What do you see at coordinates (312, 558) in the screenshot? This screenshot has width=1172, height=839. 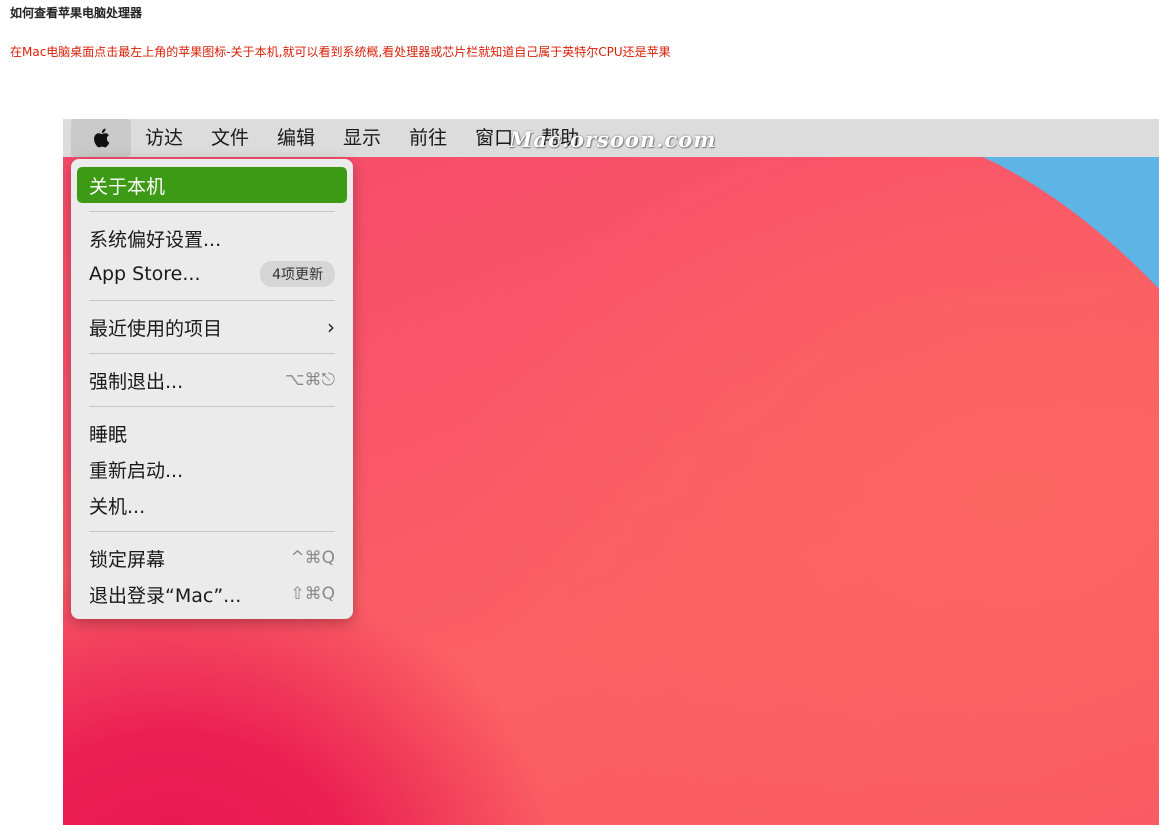 I see `lock-screen-shortcut: ^⌘Q` at bounding box center [312, 558].